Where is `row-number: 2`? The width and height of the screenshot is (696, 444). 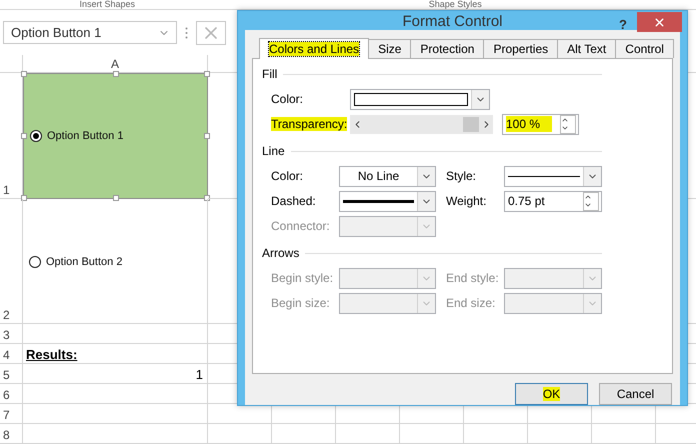 row-number: 2 is located at coordinates (6, 315).